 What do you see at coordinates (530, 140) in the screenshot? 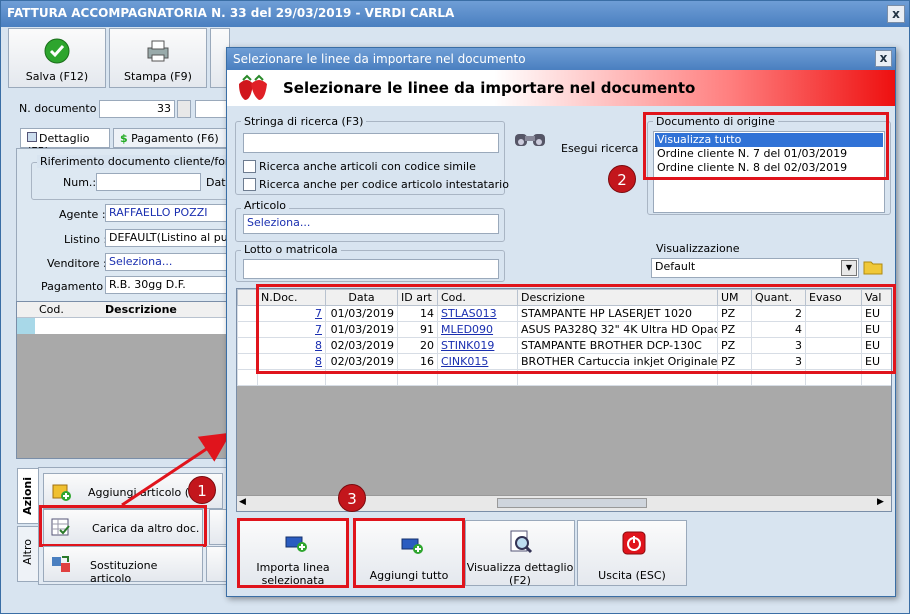
I see `binoculars-icon` at bounding box center [530, 140].